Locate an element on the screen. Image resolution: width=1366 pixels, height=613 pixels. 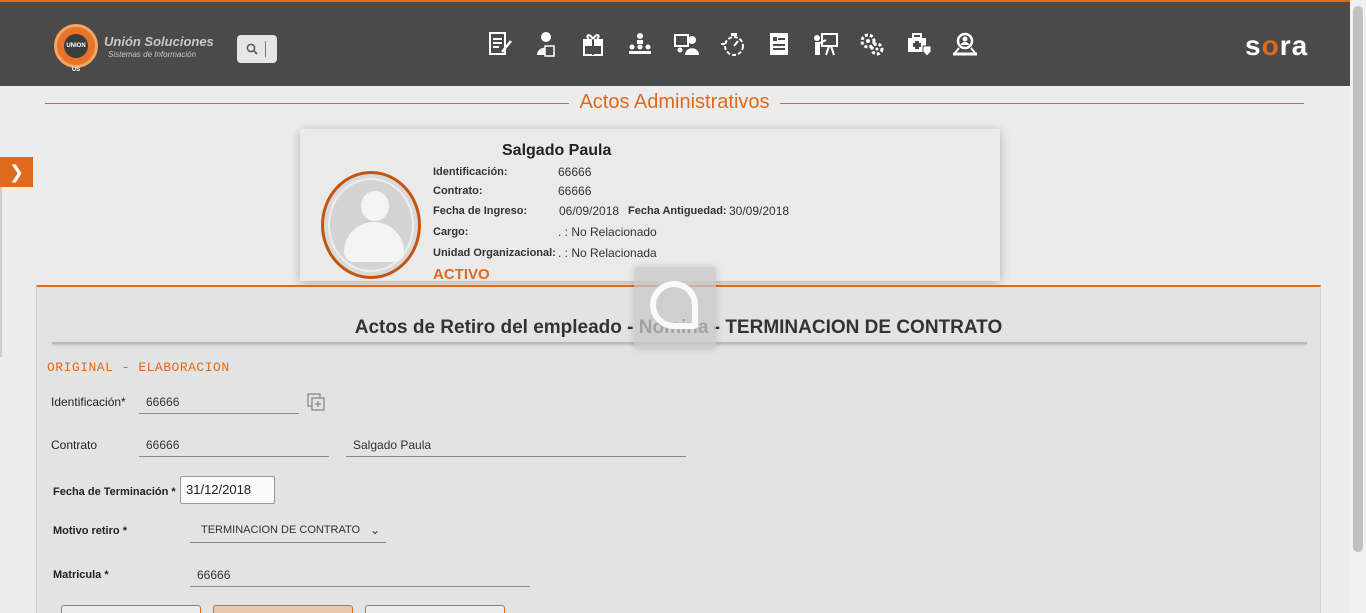
heading-text-wrap: Actos Administrativos is located at coordinates (674, 102).